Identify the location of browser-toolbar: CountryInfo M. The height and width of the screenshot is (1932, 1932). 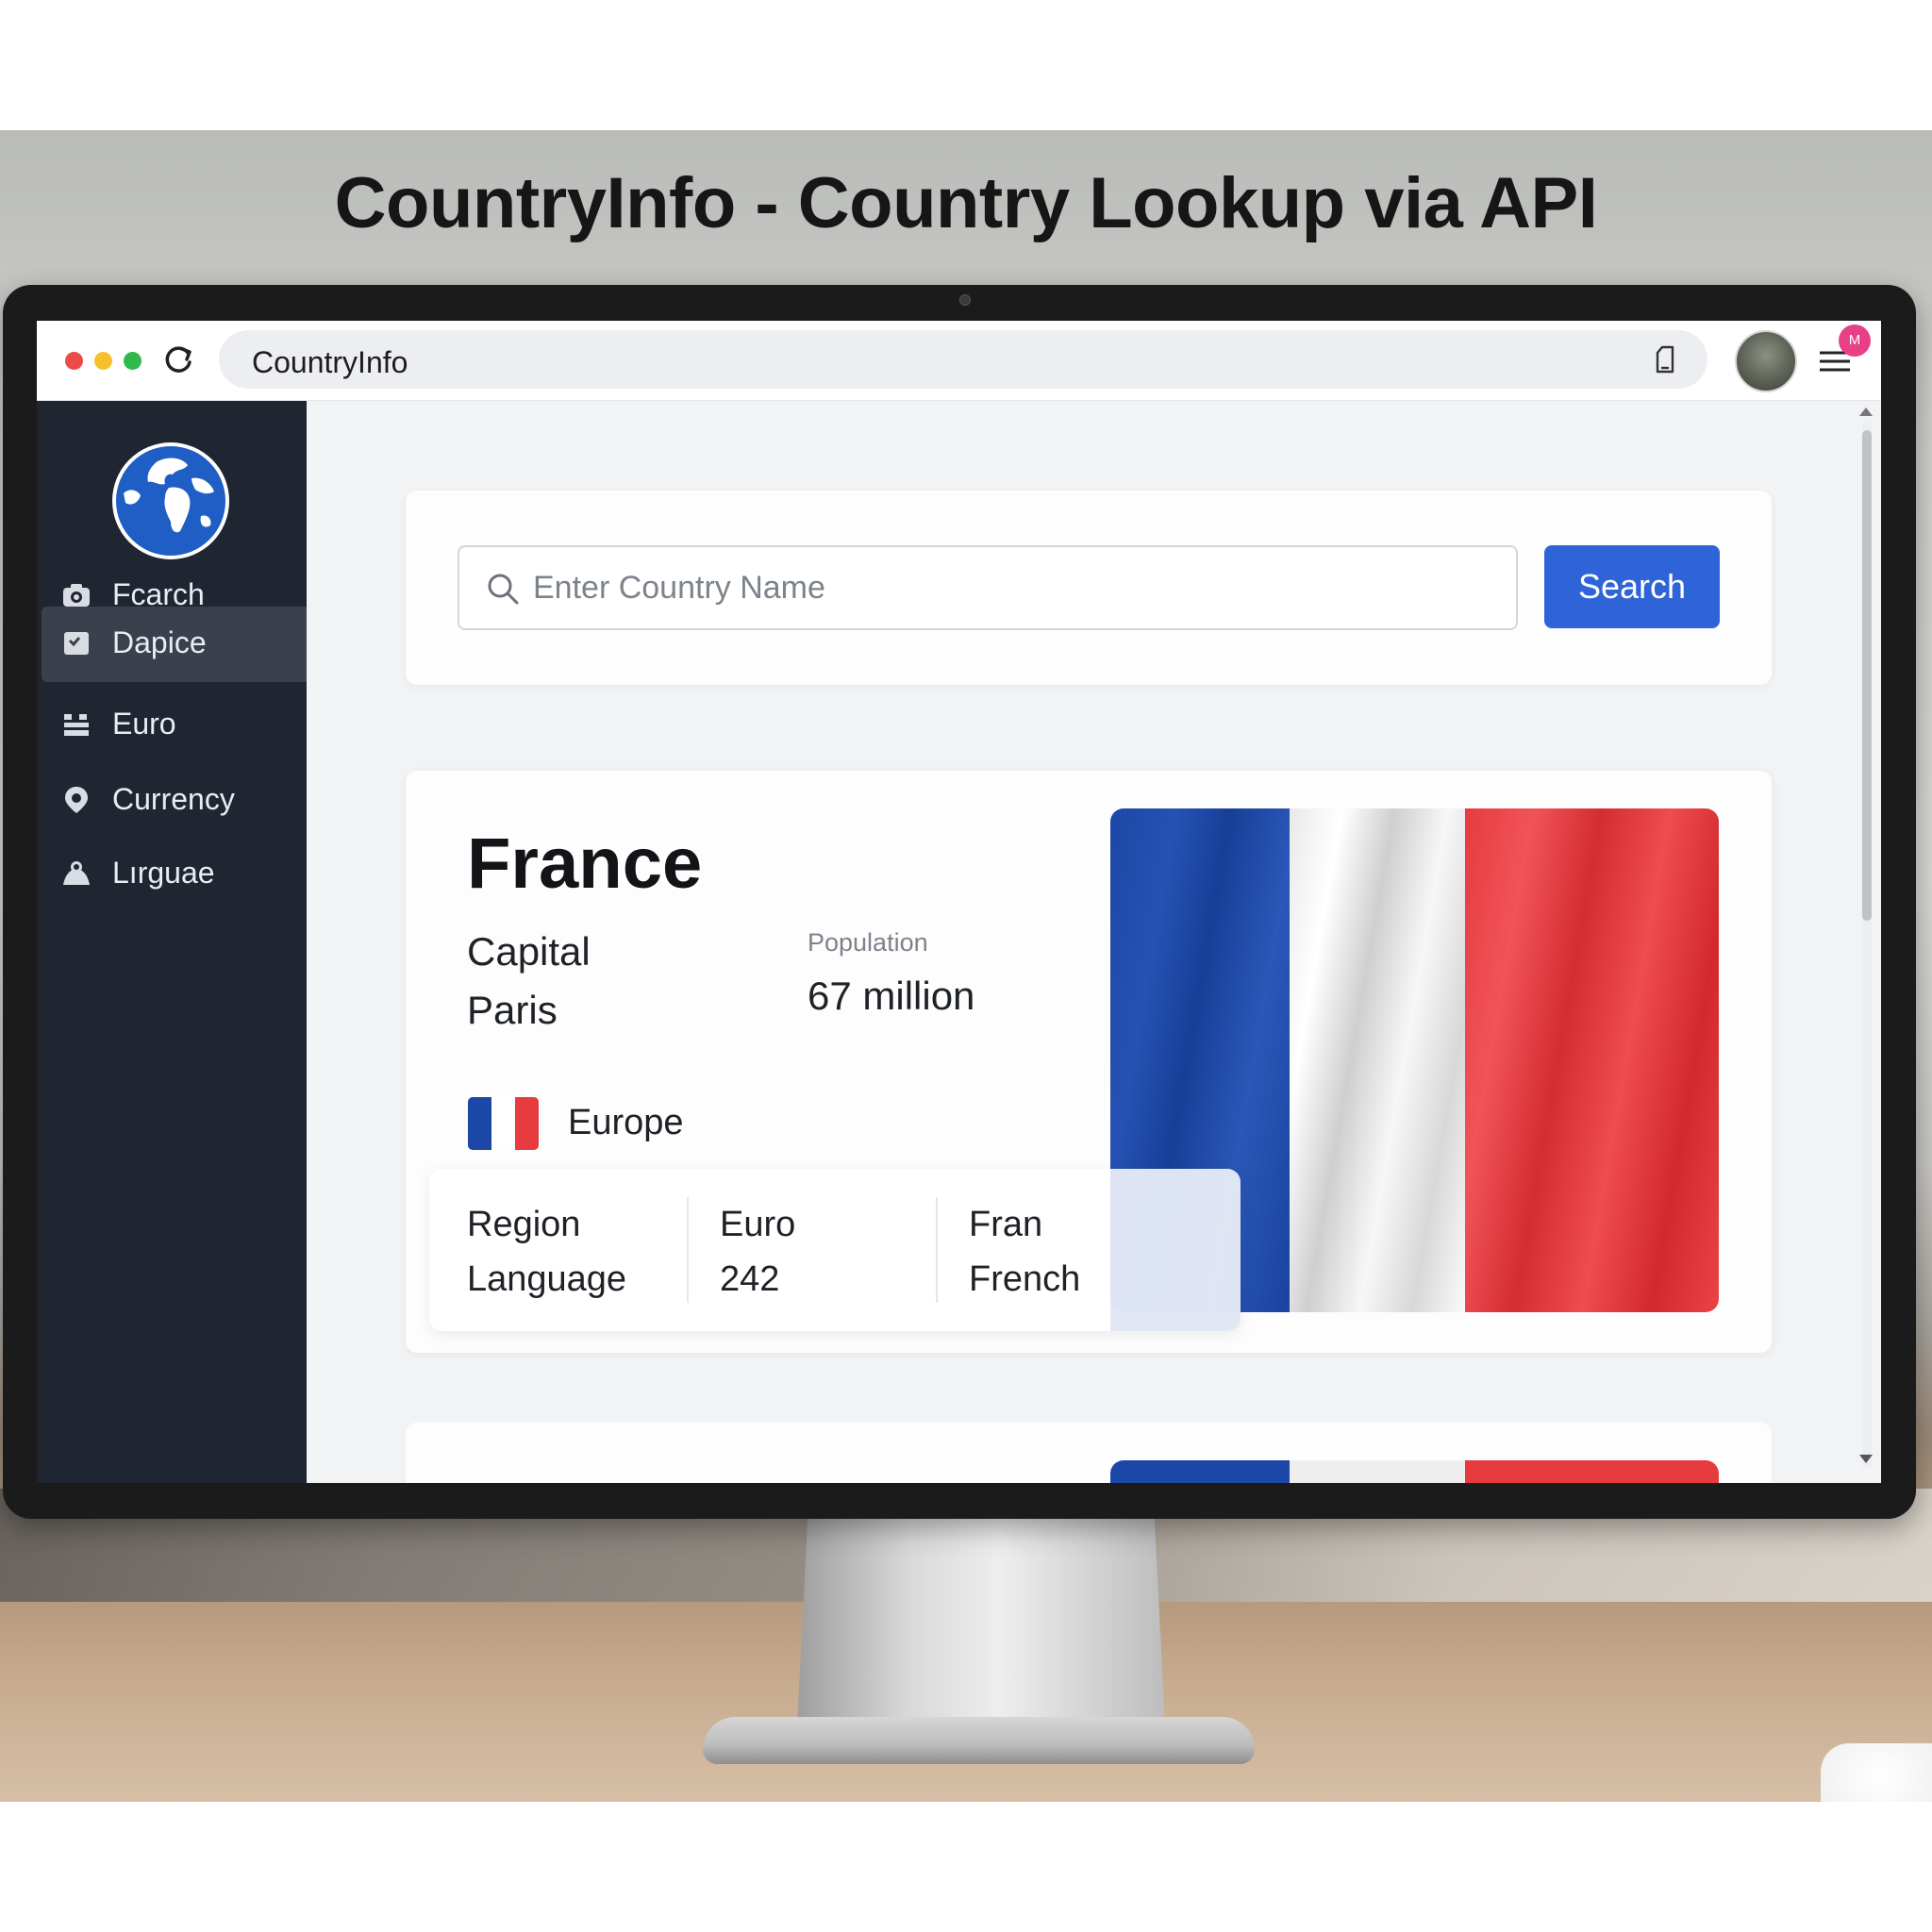
(959, 361).